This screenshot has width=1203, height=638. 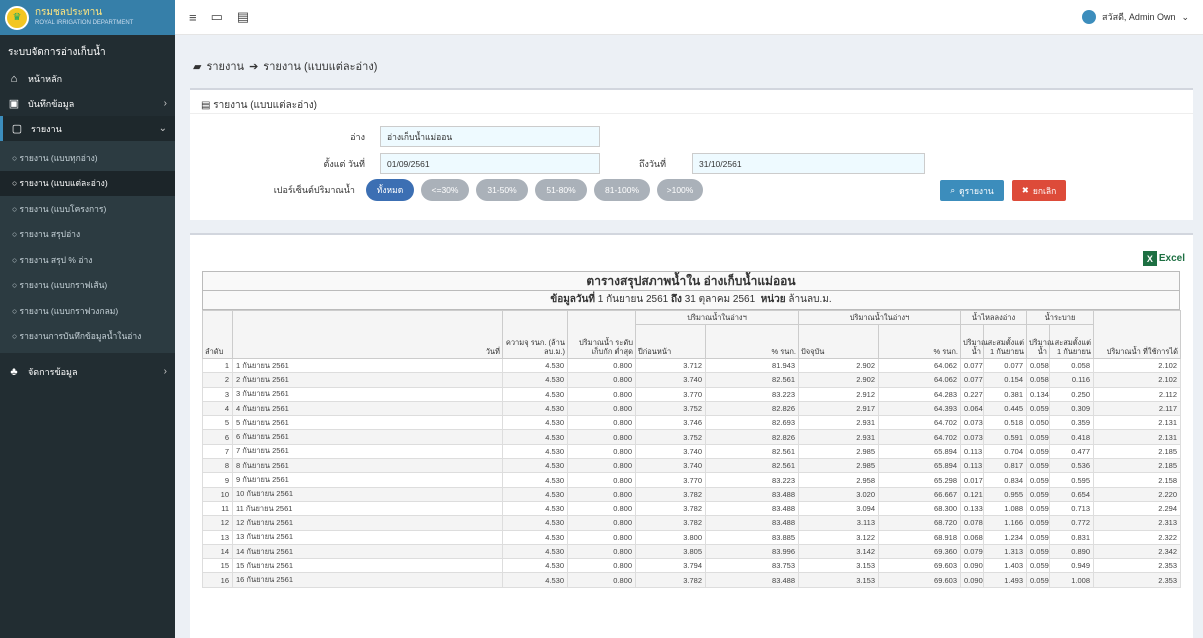 What do you see at coordinates (752, 365) in the screenshot?
I see `table-cell: 81.943` at bounding box center [752, 365].